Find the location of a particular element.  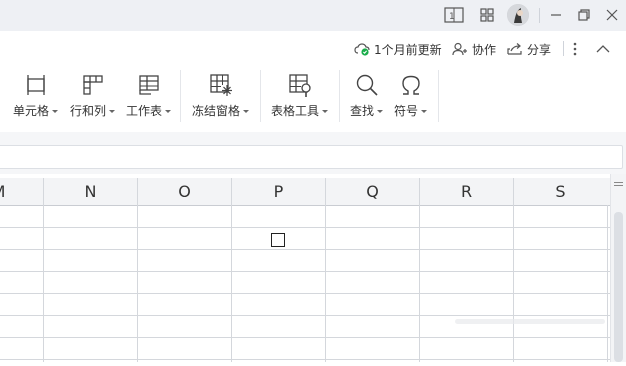

title-bar: 1 is located at coordinates (313, 15).